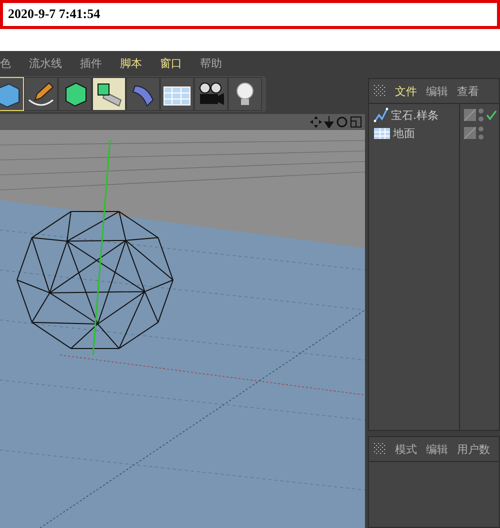 The width and height of the screenshot is (500, 528). What do you see at coordinates (468, 91) in the screenshot?
I see `menu-tab: 查看` at bounding box center [468, 91].